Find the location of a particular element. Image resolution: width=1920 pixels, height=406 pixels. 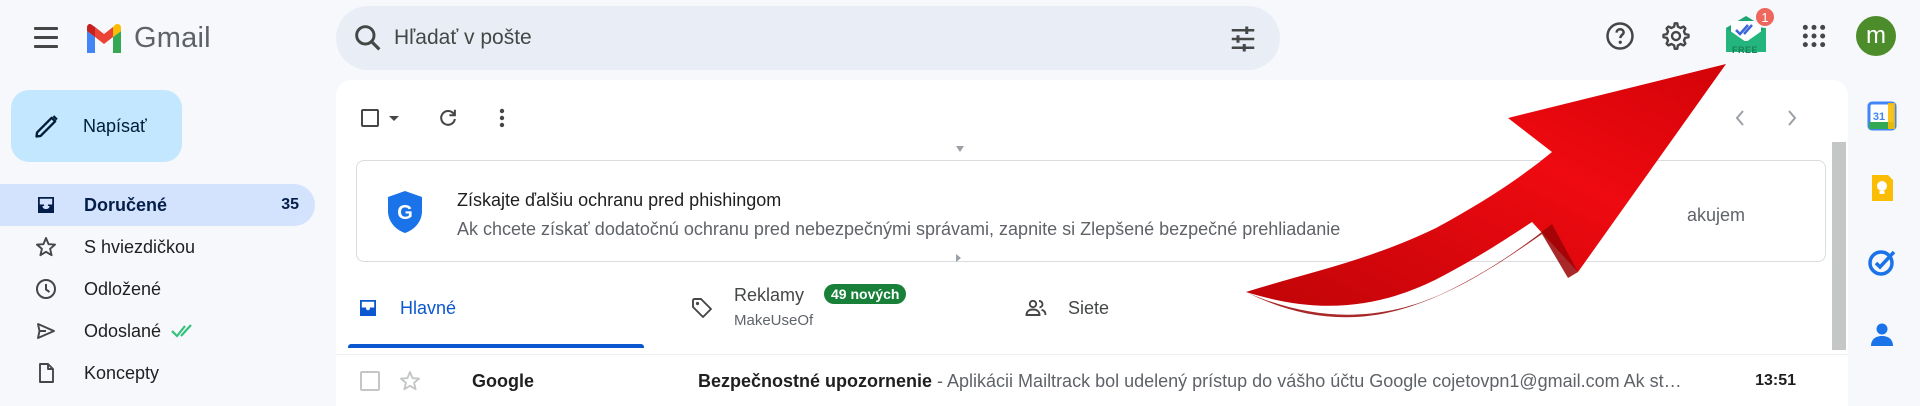

dismiss-button: akujem is located at coordinates (1716, 215).